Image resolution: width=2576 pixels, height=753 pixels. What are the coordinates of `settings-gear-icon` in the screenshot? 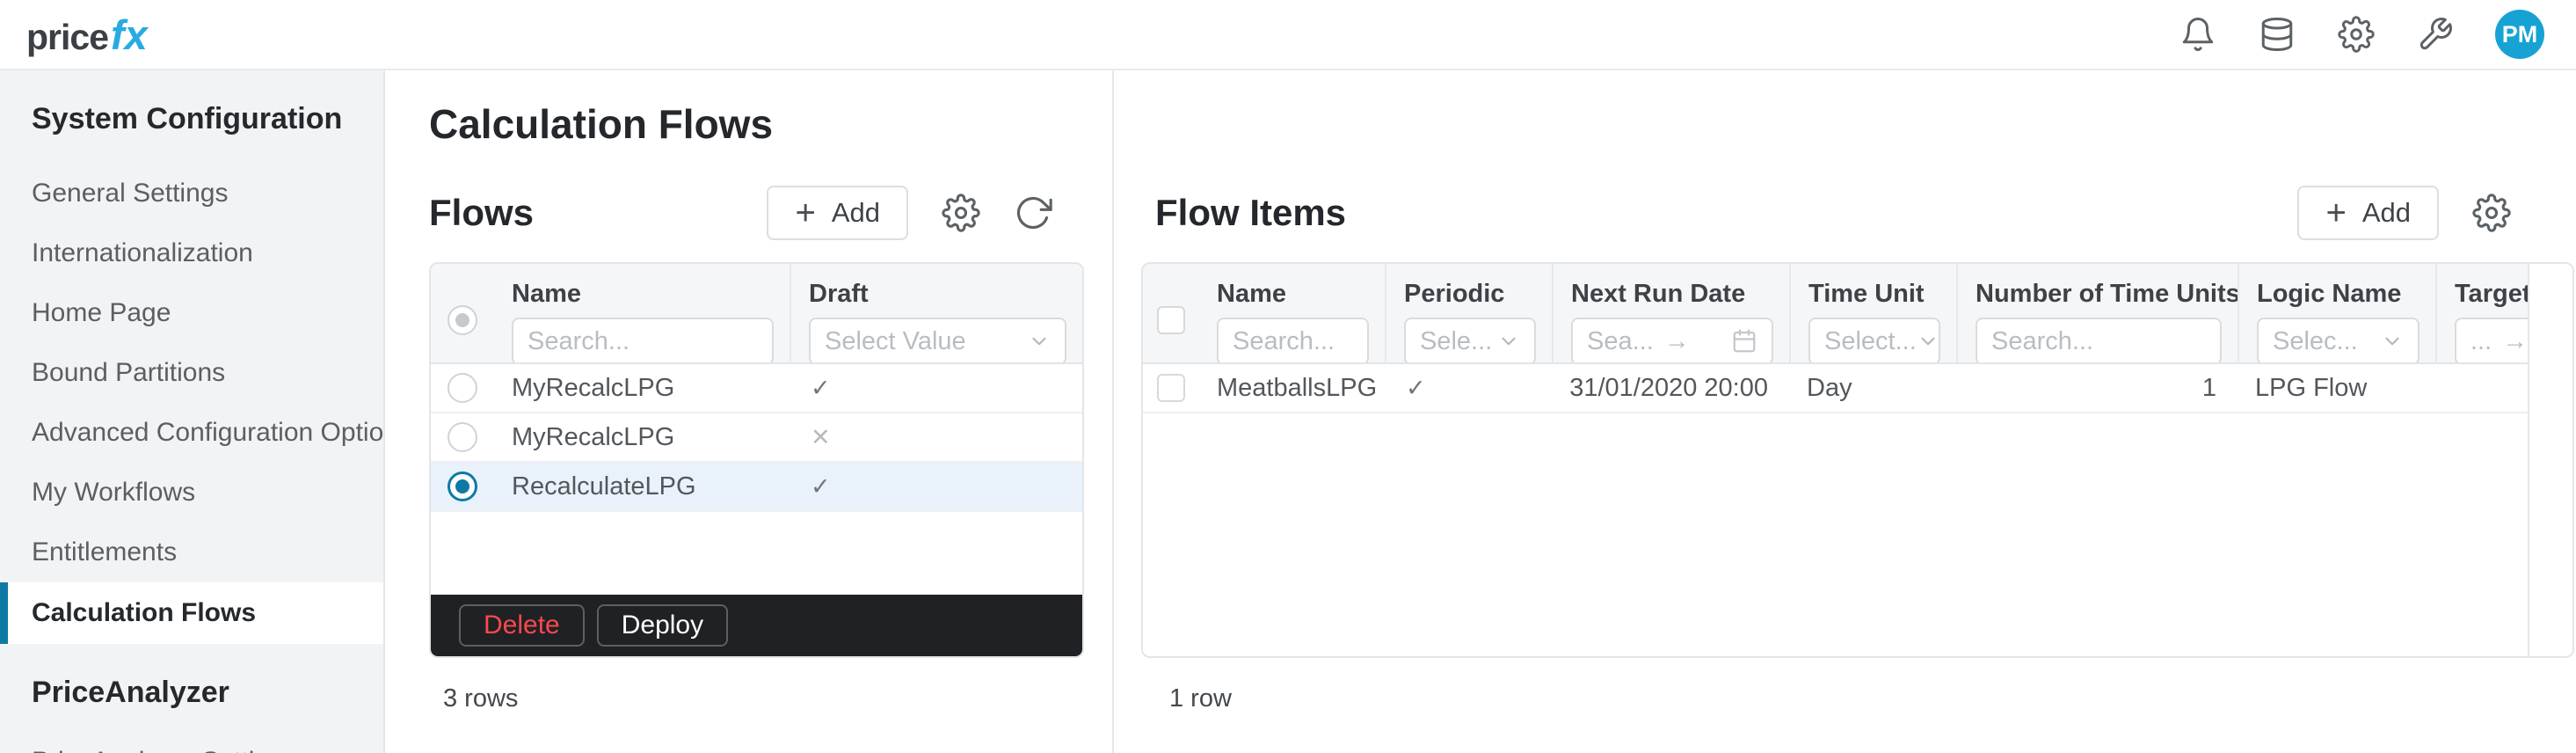 It's located at (2356, 34).